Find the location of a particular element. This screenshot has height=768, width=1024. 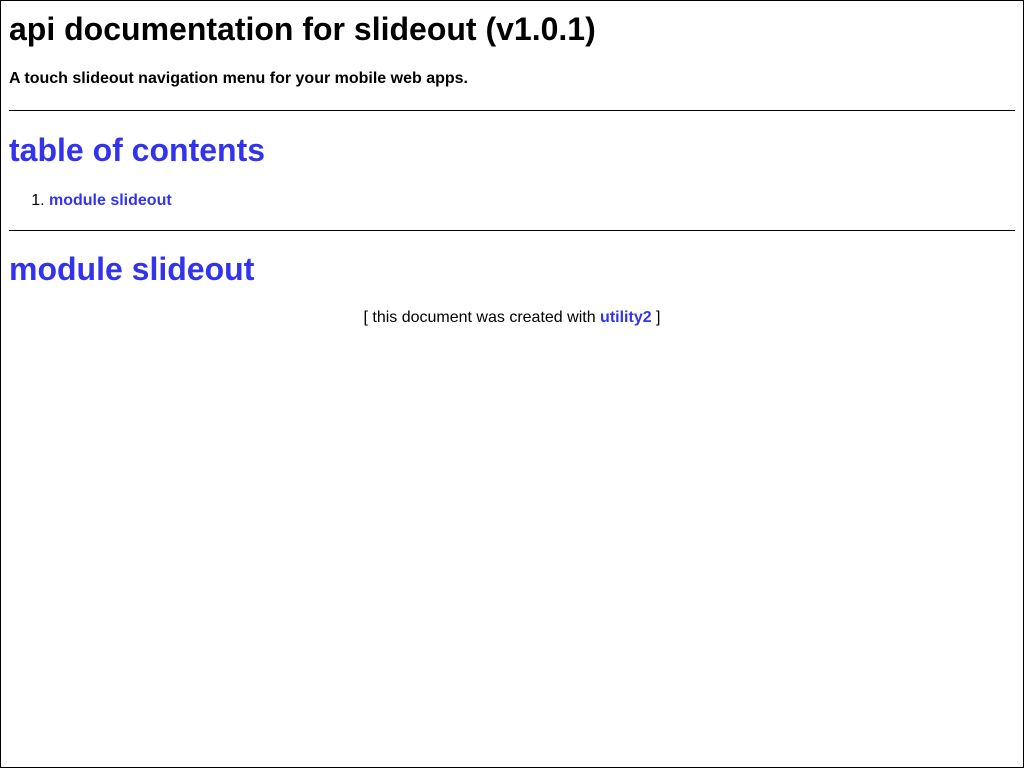

module-heading: module slideout is located at coordinates (512, 259).